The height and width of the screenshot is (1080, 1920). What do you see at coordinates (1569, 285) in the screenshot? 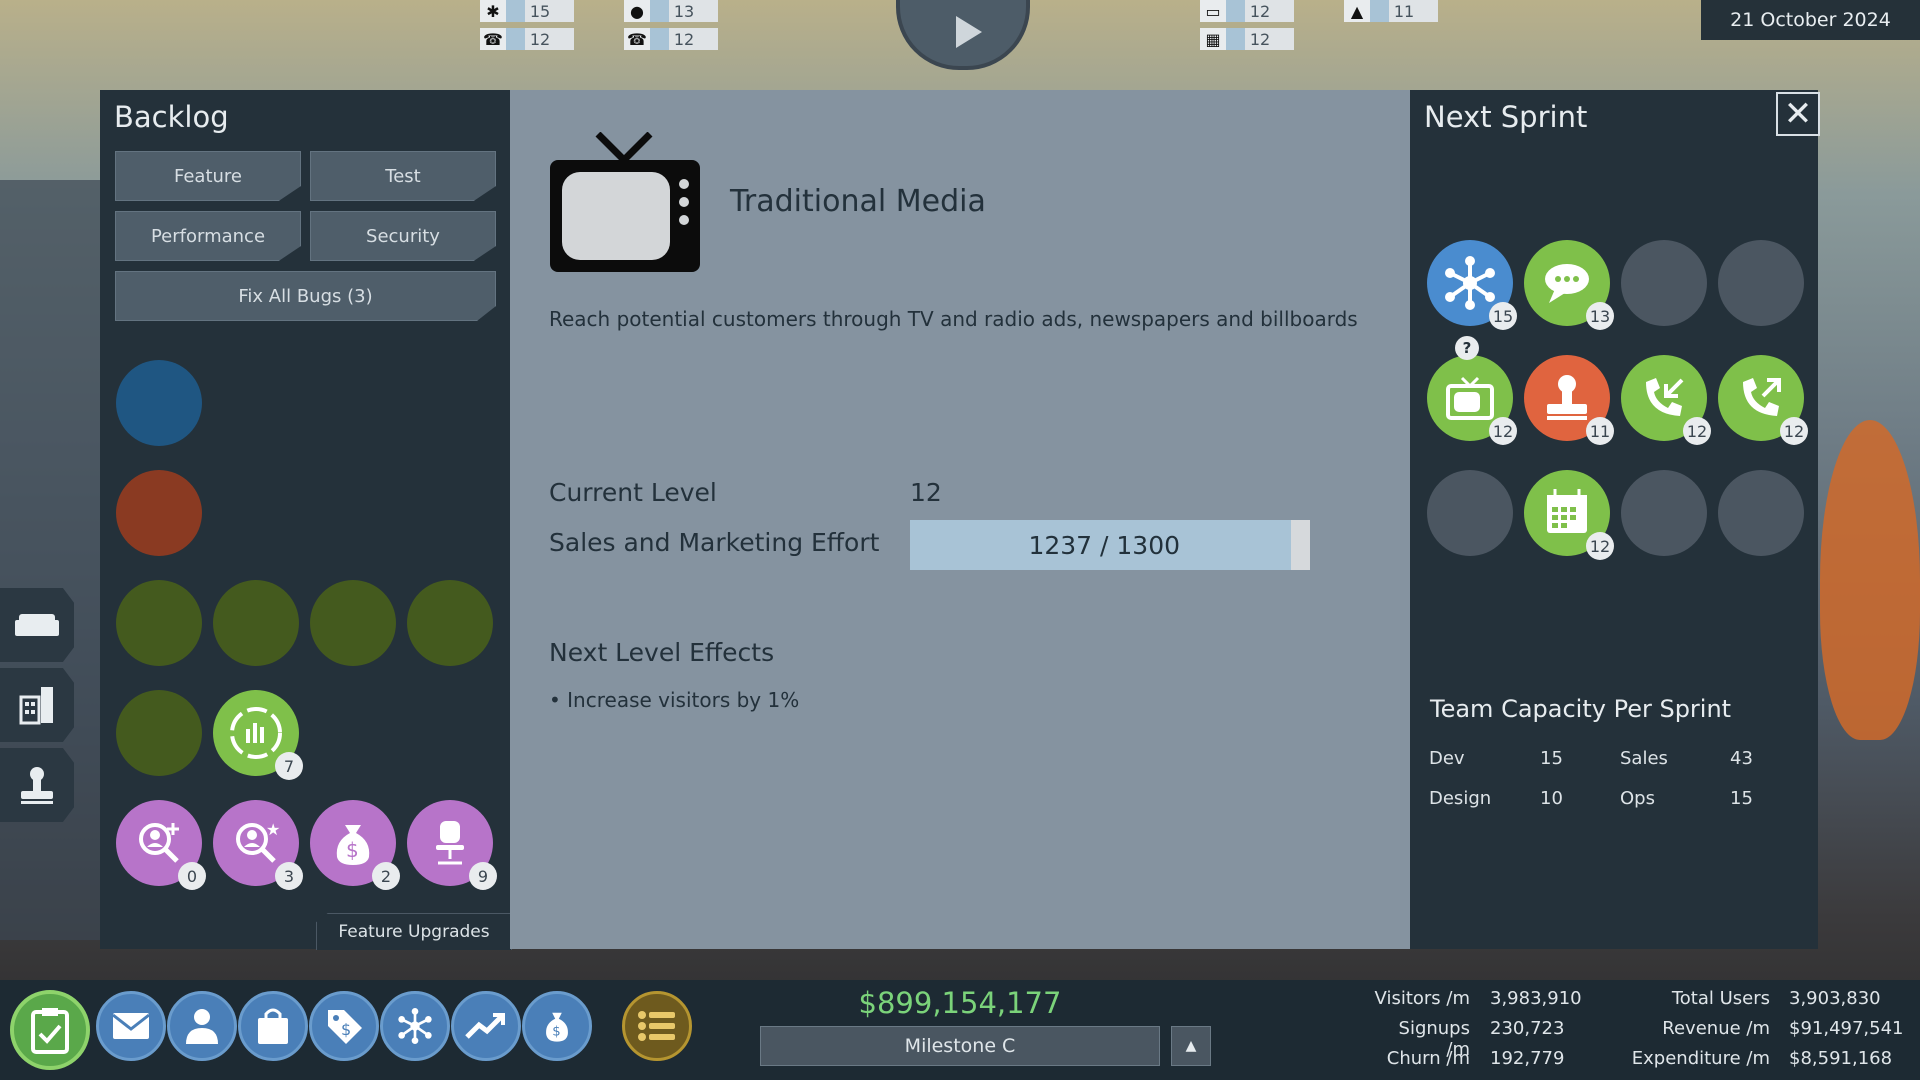
I see `sprint-item-chat: 13` at bounding box center [1569, 285].